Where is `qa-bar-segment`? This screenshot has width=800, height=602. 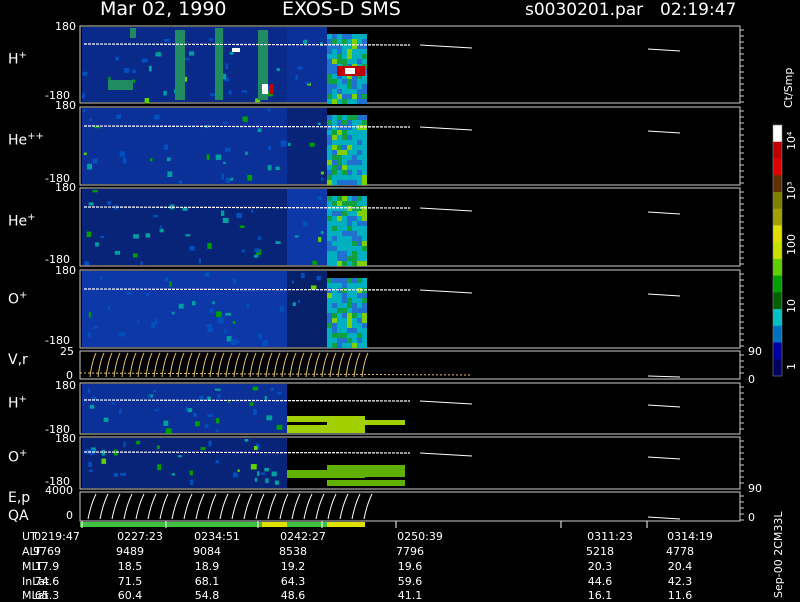 qa-bar-segment is located at coordinates (171, 524).